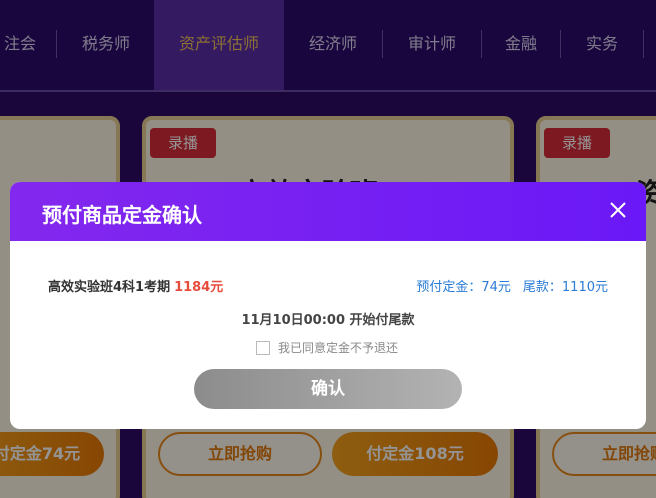 This screenshot has width=656, height=498. Describe the element at coordinates (618, 210) in the screenshot. I see `close-icon` at that location.